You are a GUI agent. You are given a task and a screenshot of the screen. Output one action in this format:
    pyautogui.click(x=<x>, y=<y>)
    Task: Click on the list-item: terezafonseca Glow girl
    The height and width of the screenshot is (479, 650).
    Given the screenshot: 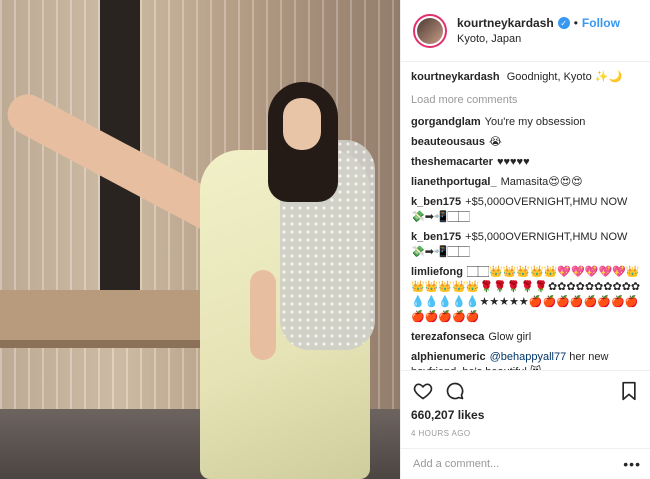 What is the action you would take?
    pyautogui.click(x=527, y=337)
    